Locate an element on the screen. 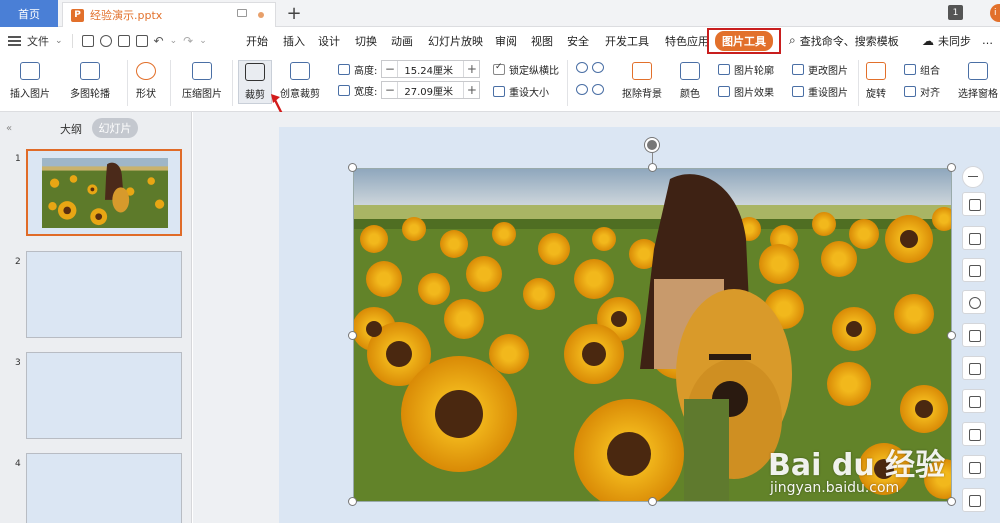  chevron-down-icon: ⌄ is located at coordinates (59, 41).